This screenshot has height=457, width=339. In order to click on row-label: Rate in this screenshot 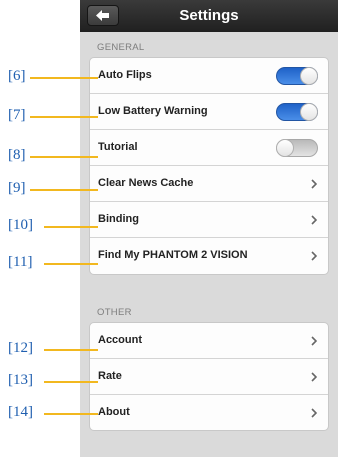, I will do `click(110, 376)`.